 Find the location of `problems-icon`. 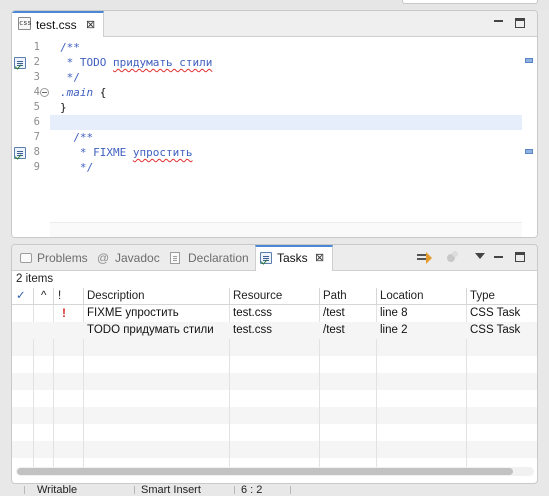

problems-icon is located at coordinates (26, 258).